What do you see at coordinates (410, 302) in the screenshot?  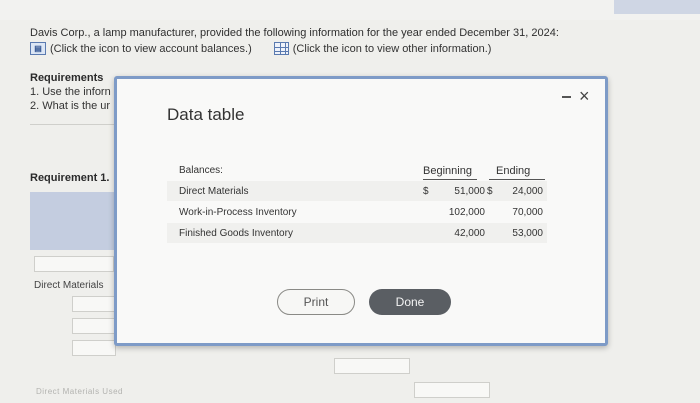 I see `done-button: Done` at bounding box center [410, 302].